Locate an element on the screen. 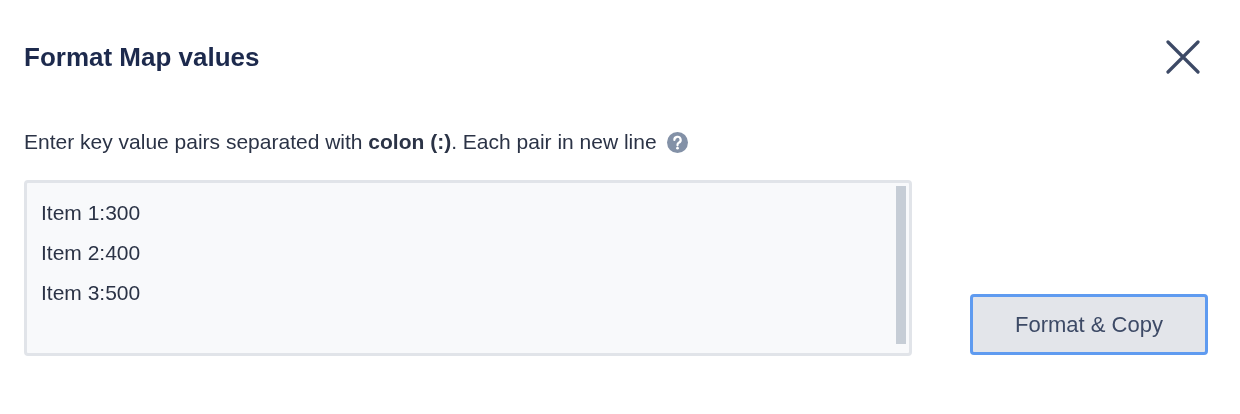  instruction-text: Enter key value pairs separated with colon (:). Each pair in new line is located at coordinates (340, 142).